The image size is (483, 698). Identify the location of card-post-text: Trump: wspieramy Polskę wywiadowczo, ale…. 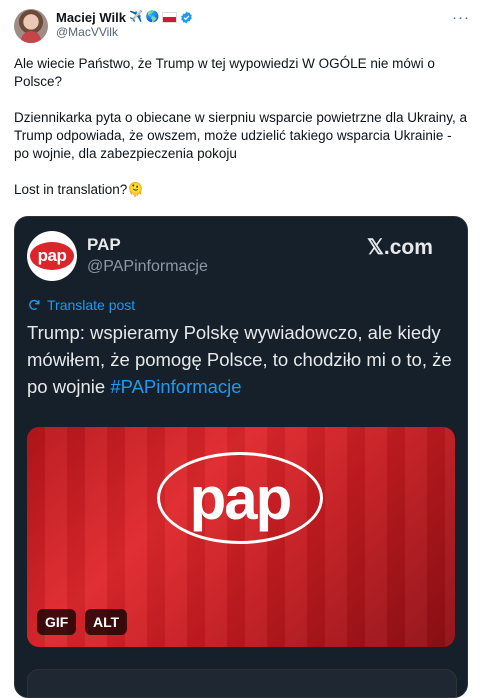
(242, 359).